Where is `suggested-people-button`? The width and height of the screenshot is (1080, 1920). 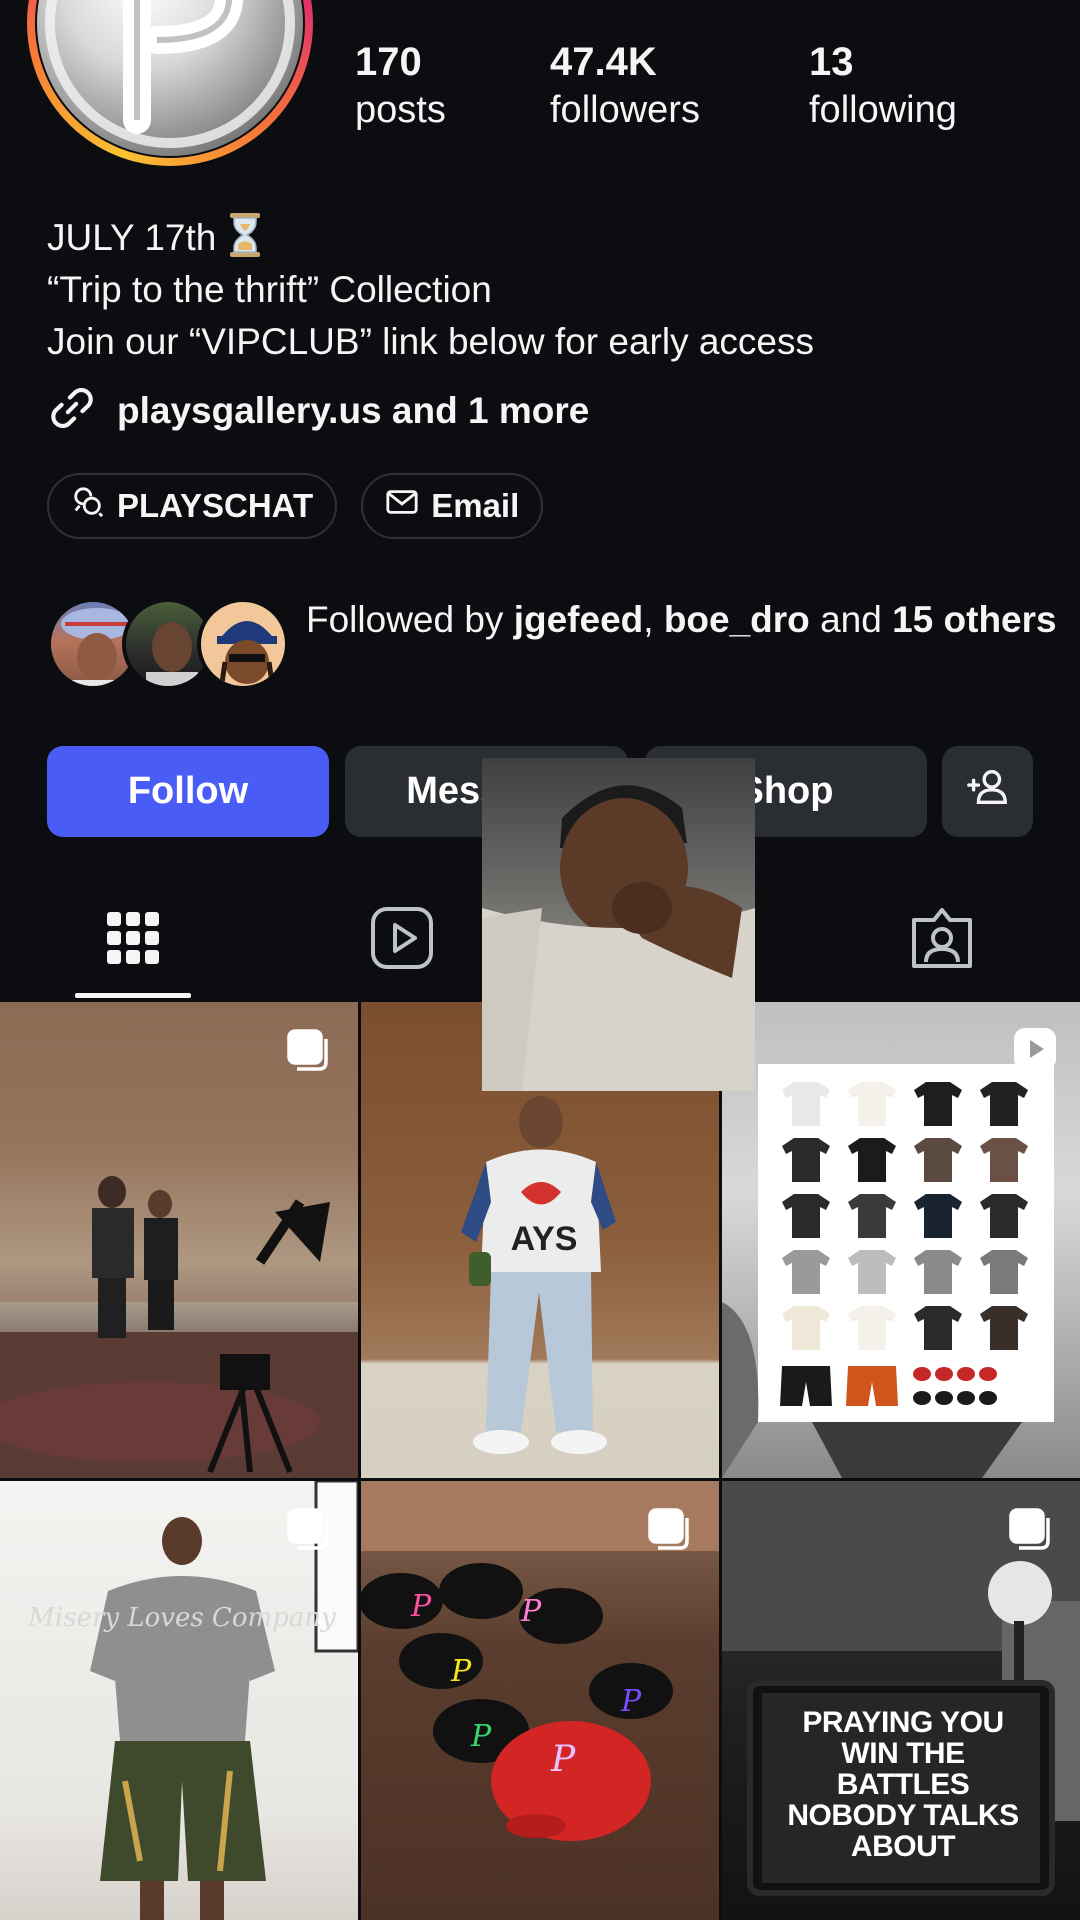 suggested-people-button is located at coordinates (987, 791).